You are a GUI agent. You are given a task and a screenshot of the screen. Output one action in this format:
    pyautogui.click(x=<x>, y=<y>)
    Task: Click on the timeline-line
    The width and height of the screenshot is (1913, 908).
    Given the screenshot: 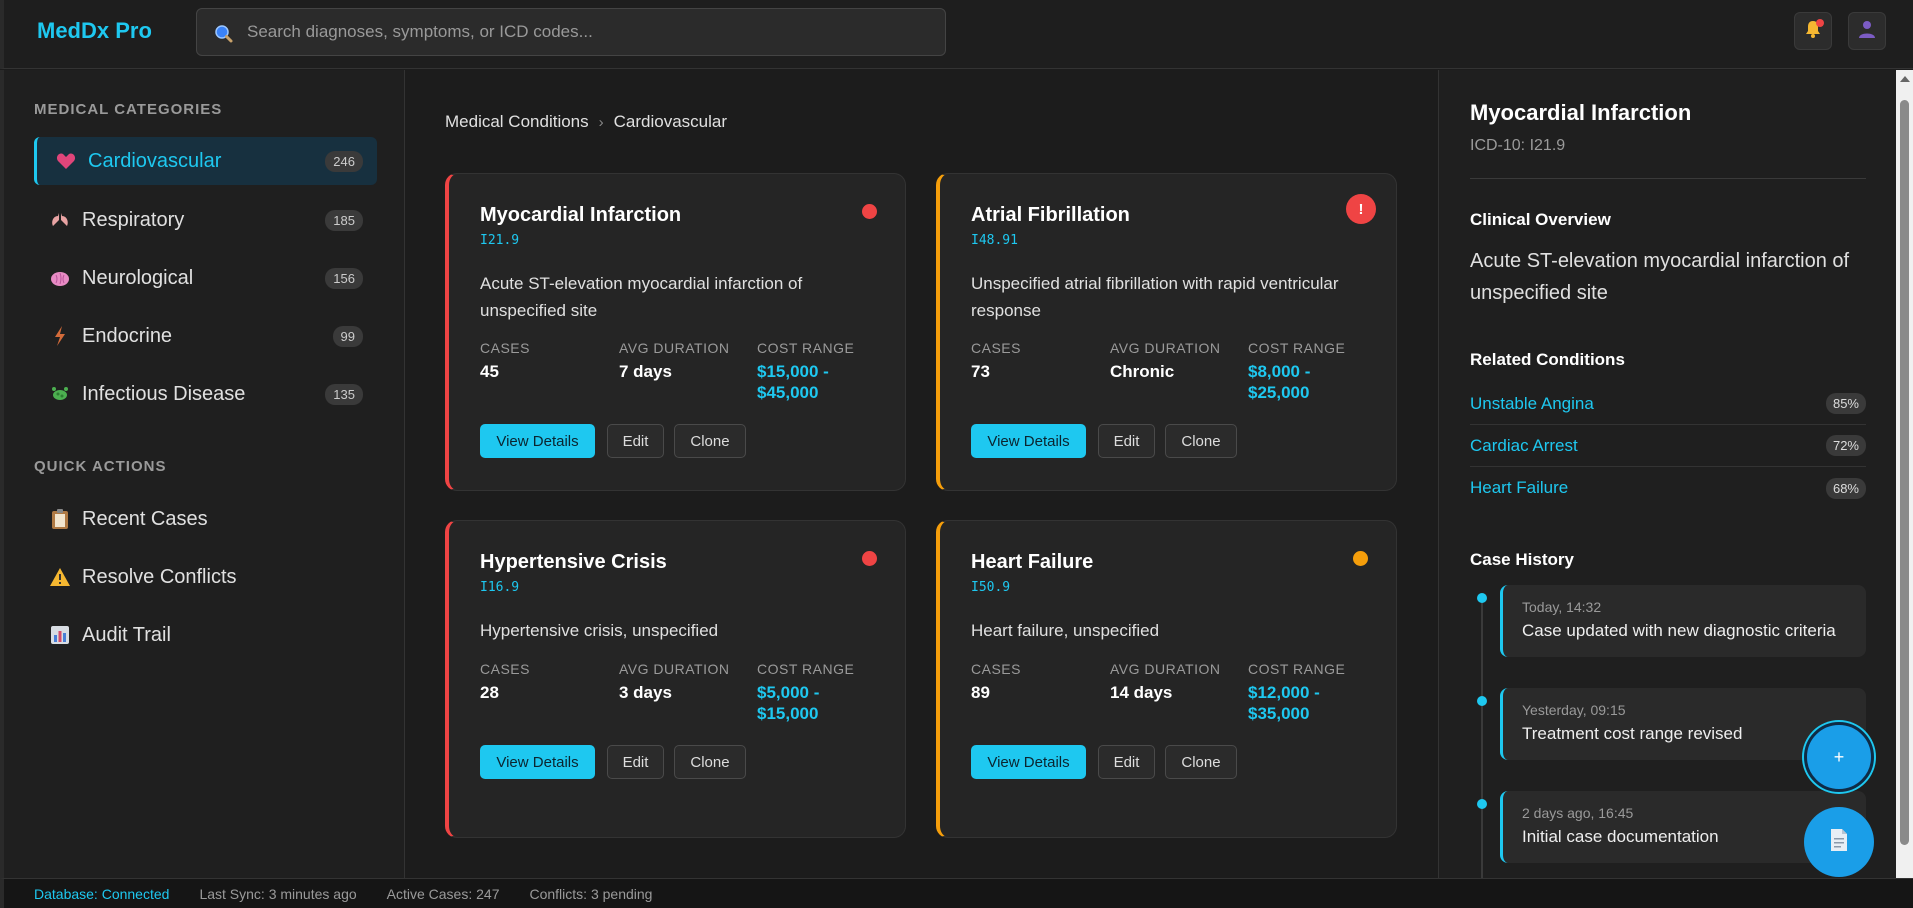 What is the action you would take?
    pyautogui.click(x=1482, y=745)
    